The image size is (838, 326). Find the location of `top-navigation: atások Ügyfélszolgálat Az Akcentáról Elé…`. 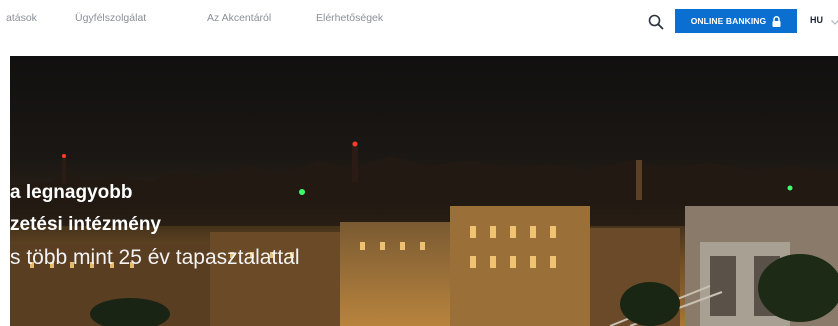

top-navigation: atások Ügyfélszolgálat Az Akcentáról Elé… is located at coordinates (419, 21).